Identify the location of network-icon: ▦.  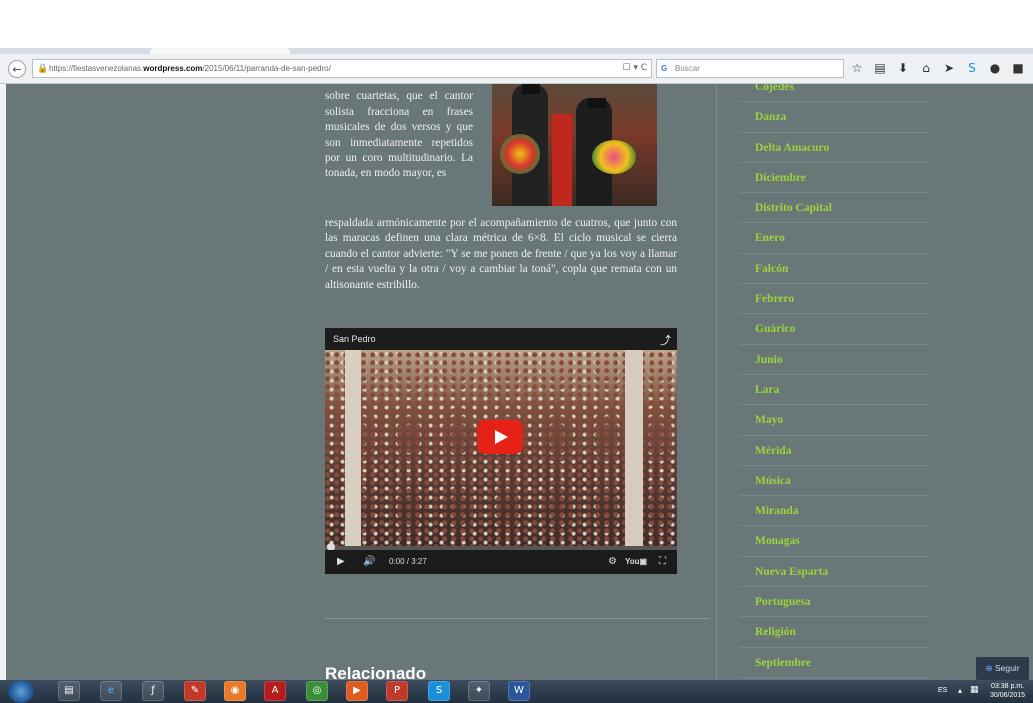
(974, 690).